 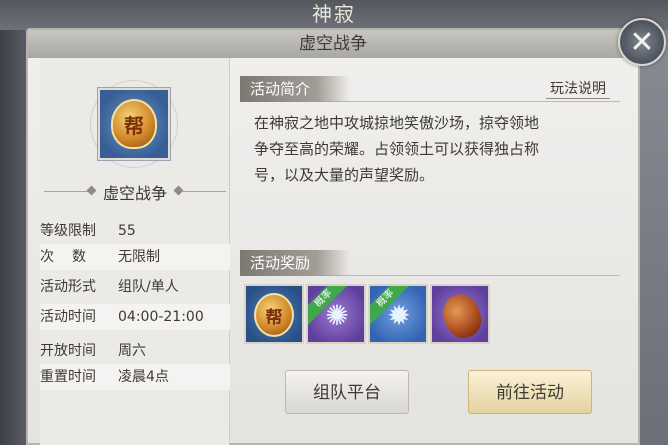 What do you see at coordinates (68, 231) in the screenshot?
I see `info-key: 等级限制` at bounding box center [68, 231].